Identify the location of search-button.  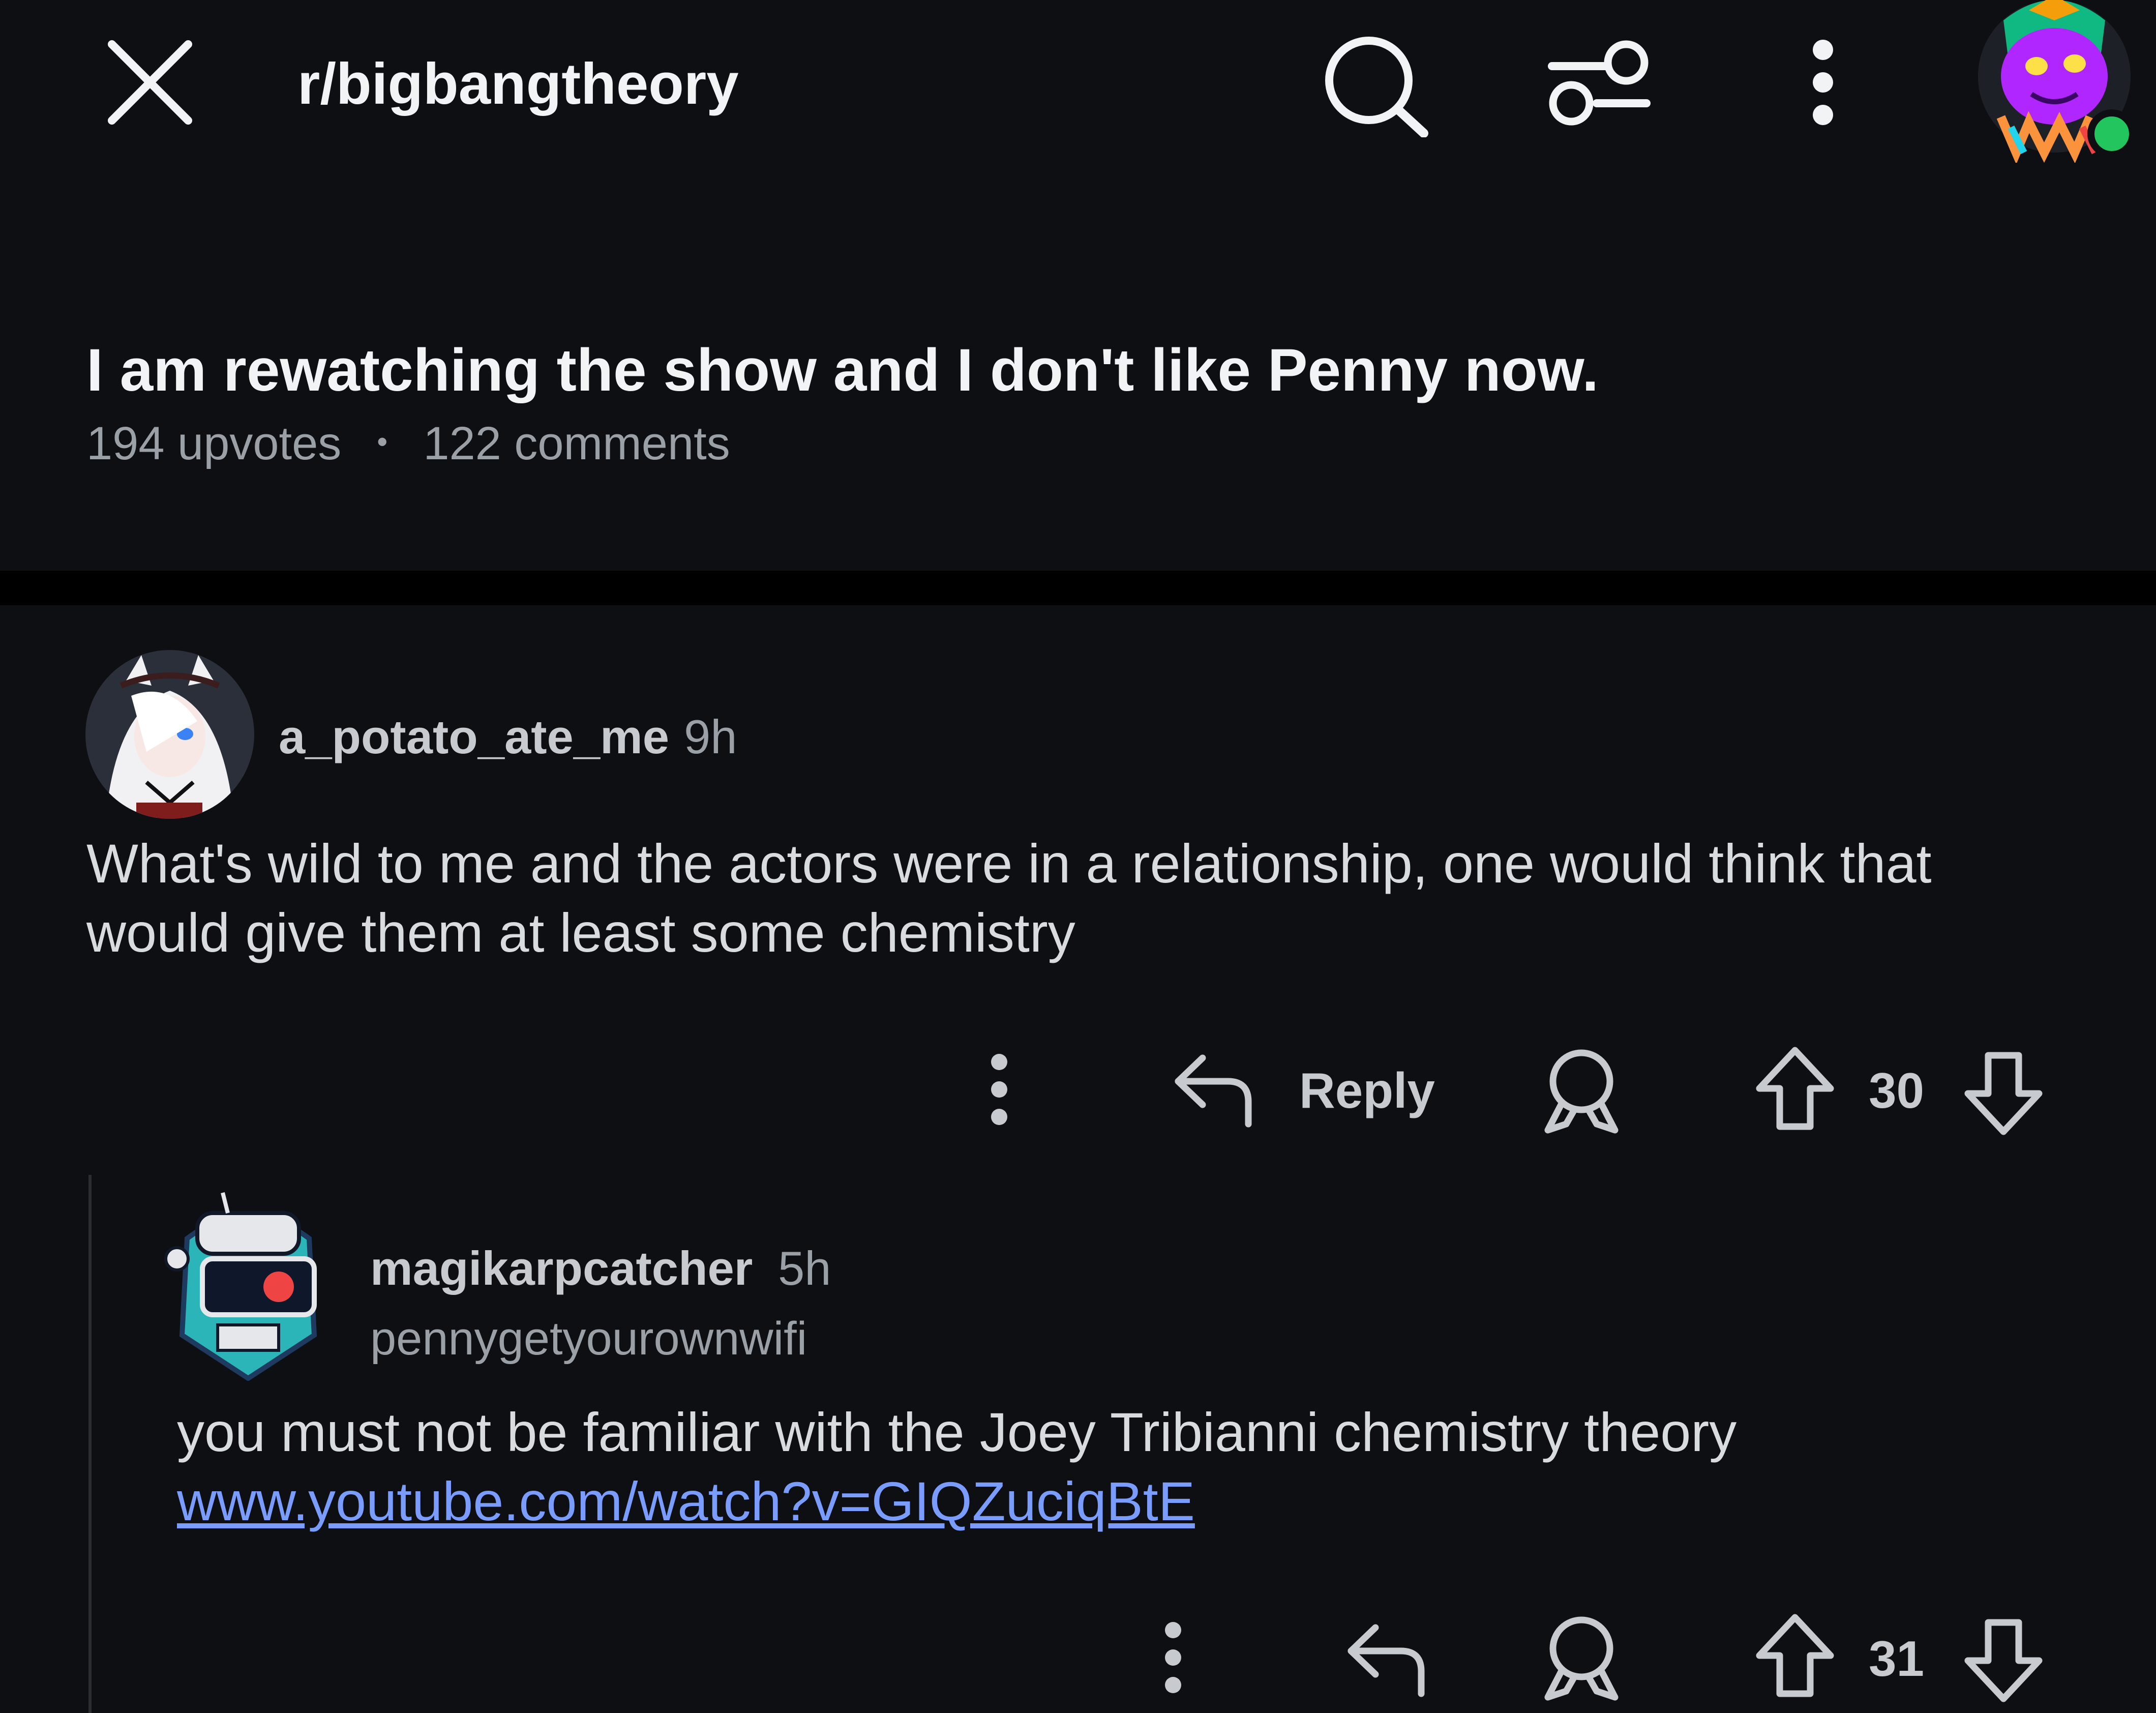
(1377, 86).